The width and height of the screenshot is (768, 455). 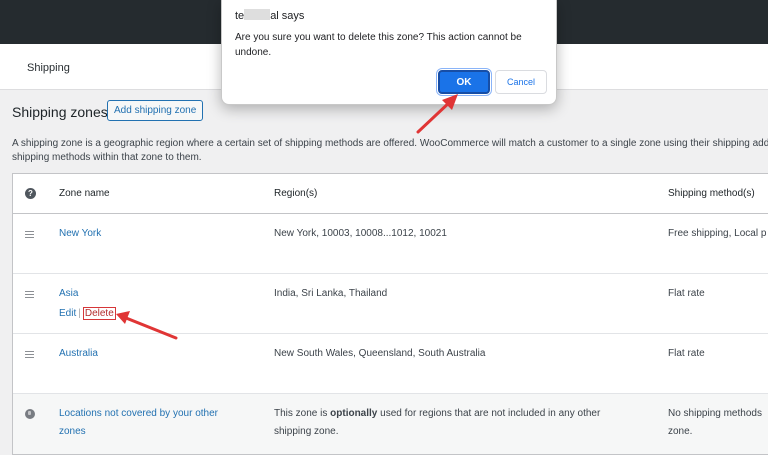 What do you see at coordinates (331, 293) in the screenshot?
I see `zone-regions: India, Sri Lanka, Thailand` at bounding box center [331, 293].